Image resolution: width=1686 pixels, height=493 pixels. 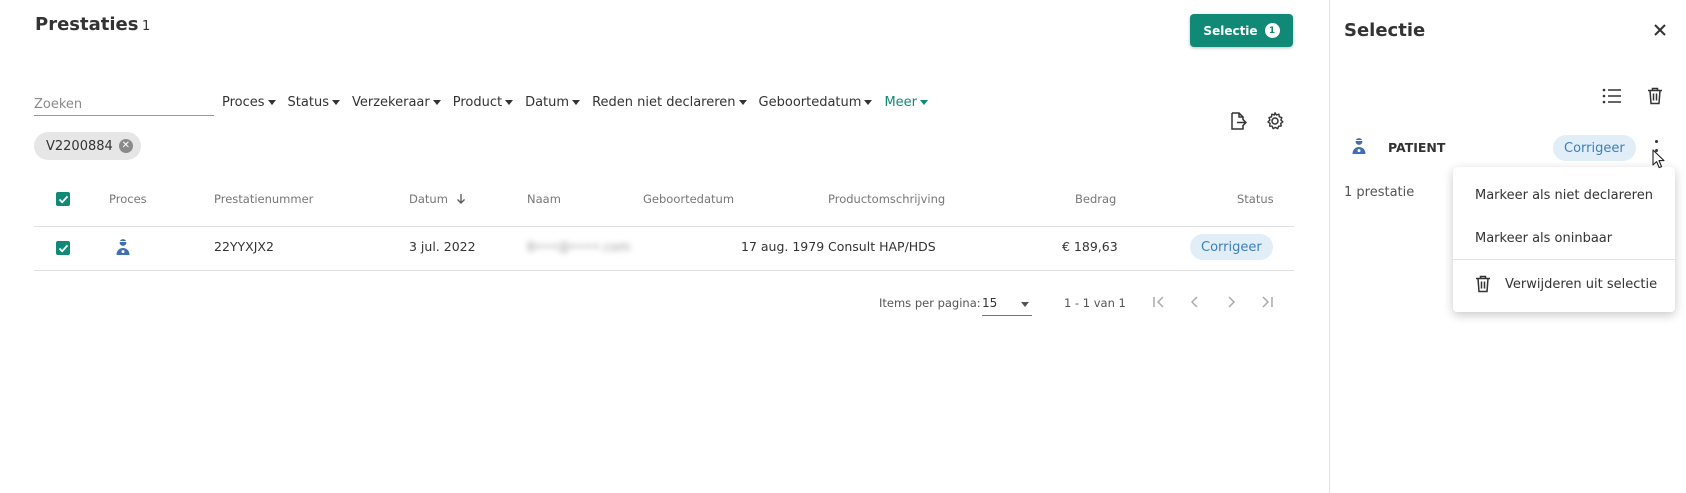 What do you see at coordinates (243, 102) in the screenshot?
I see `filter-label: Proces` at bounding box center [243, 102].